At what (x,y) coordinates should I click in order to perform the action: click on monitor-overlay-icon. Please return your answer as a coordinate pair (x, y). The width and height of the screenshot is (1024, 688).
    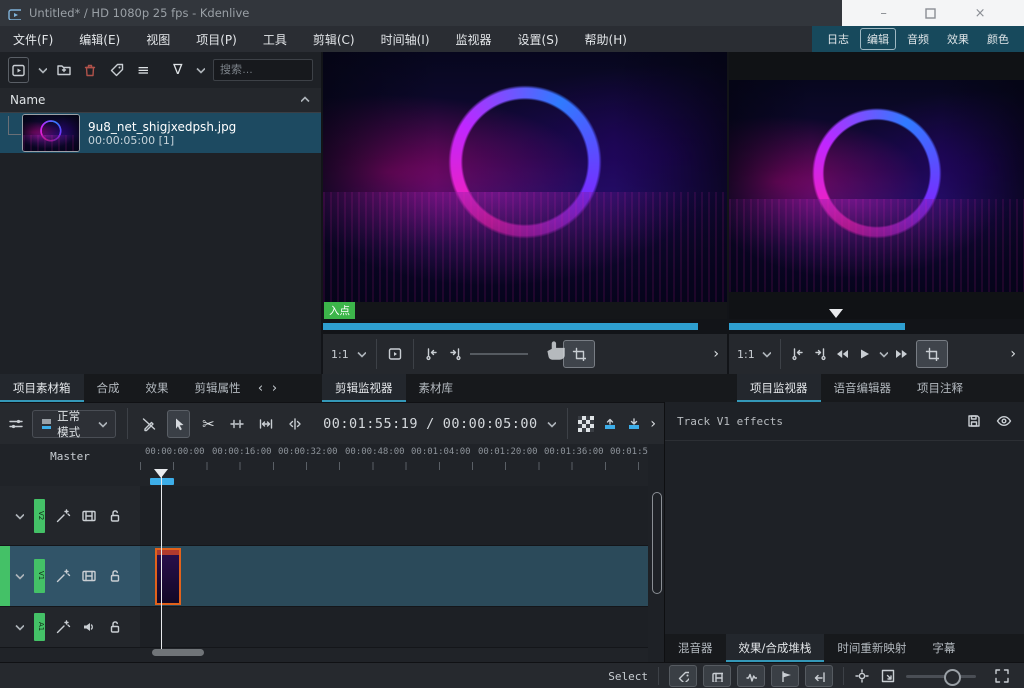
    Looking at the image, I should click on (395, 354).